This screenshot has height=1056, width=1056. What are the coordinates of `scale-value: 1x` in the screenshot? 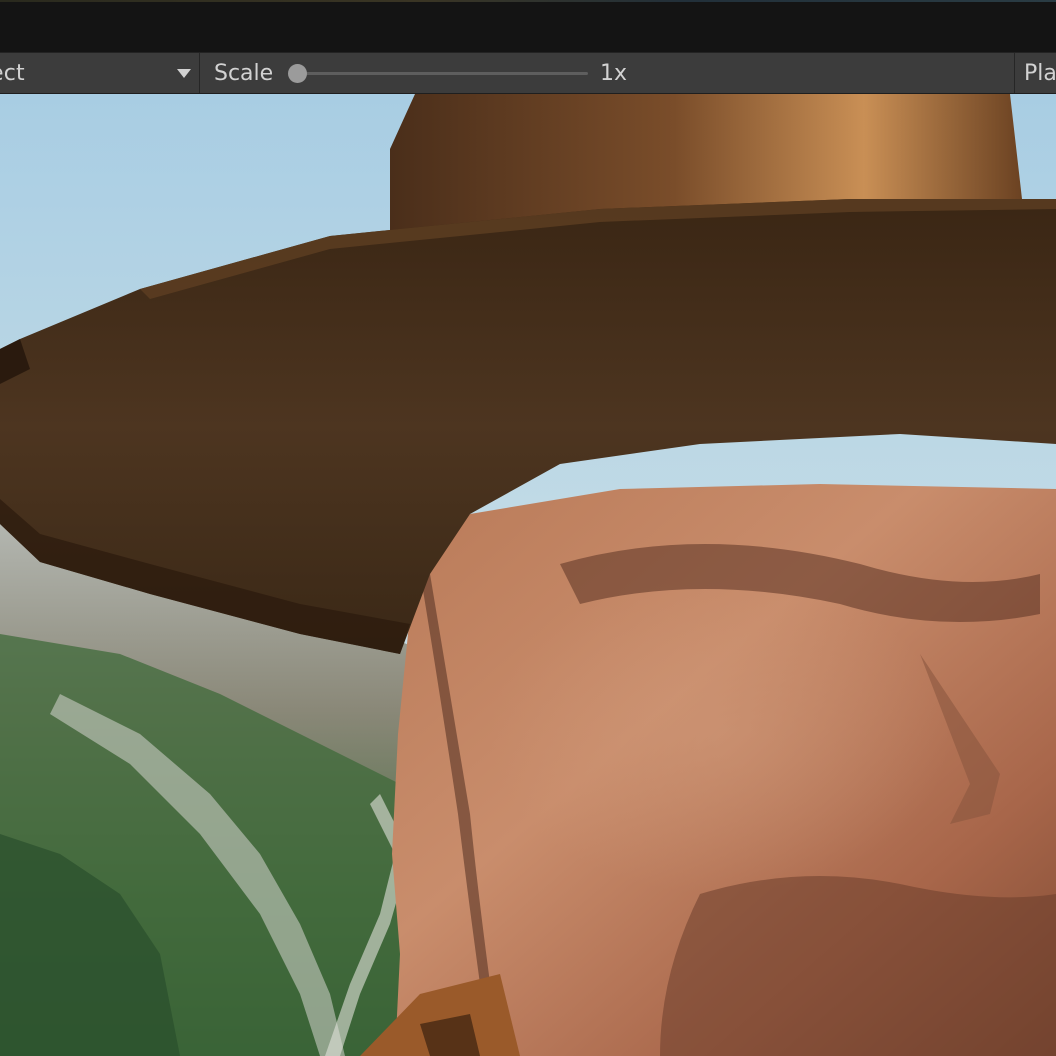 It's located at (614, 73).